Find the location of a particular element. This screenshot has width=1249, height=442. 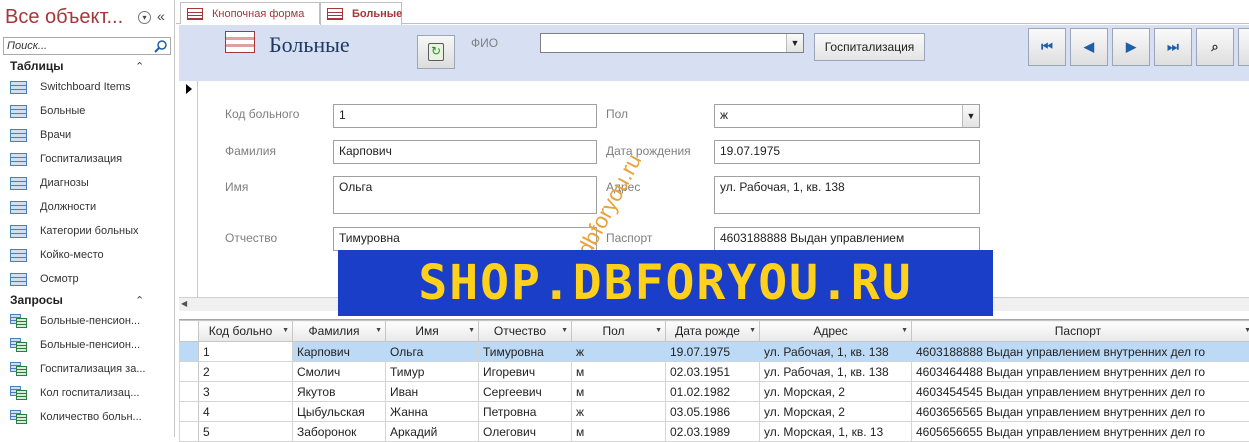

table-cell: Смолич is located at coordinates (339, 372).